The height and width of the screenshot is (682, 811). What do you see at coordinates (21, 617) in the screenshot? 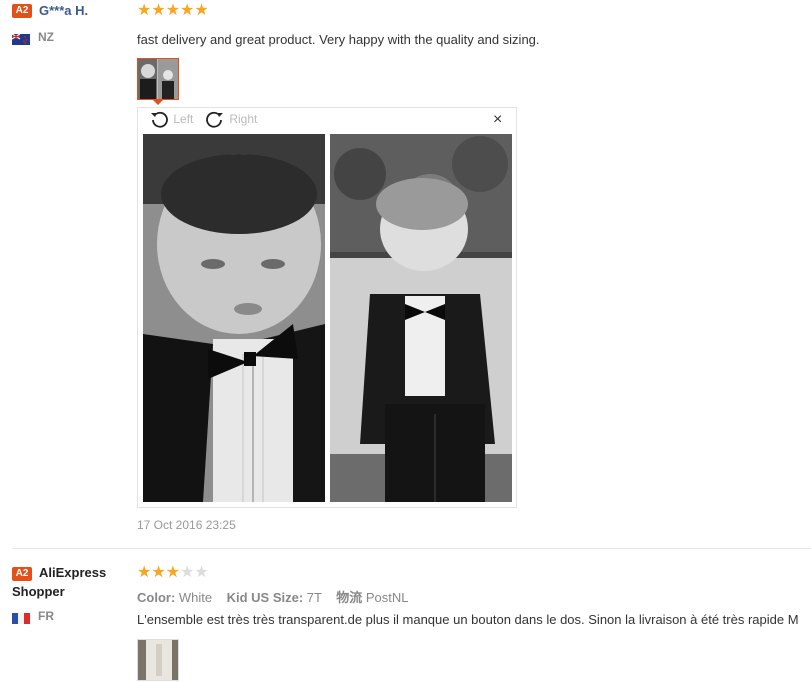
I see `fr-flag-icon` at bounding box center [21, 617].